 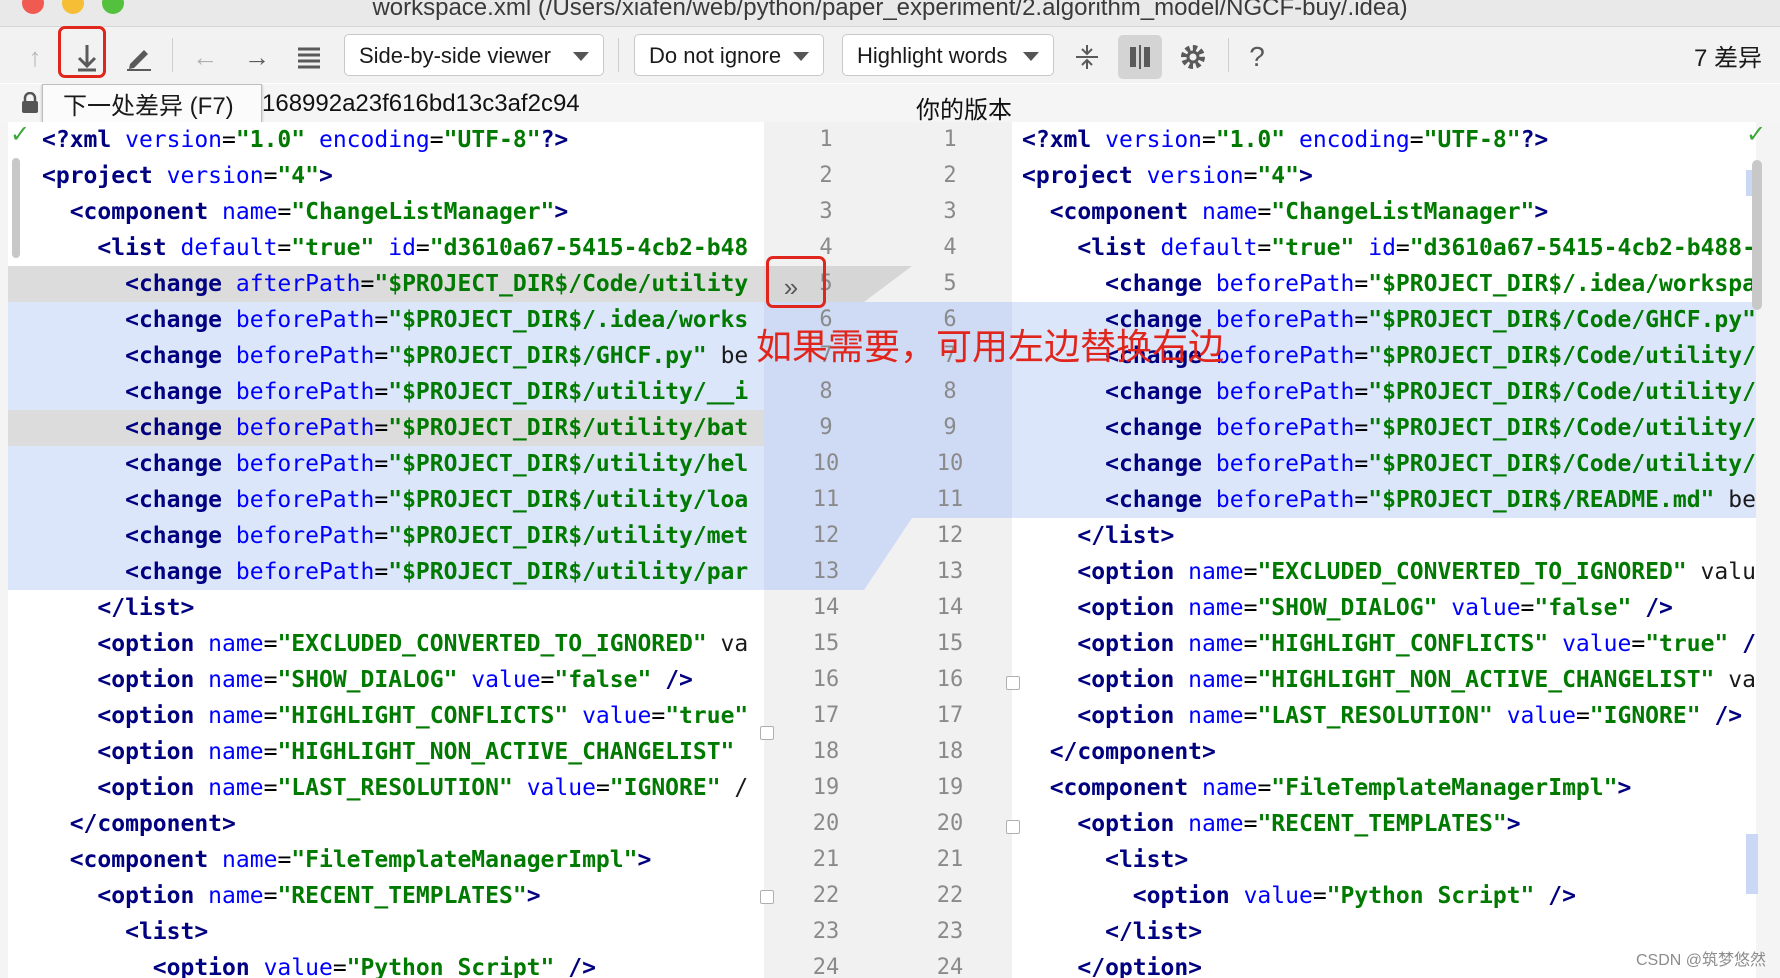 I want to click on left-line-number: 1, so click(x=826, y=139).